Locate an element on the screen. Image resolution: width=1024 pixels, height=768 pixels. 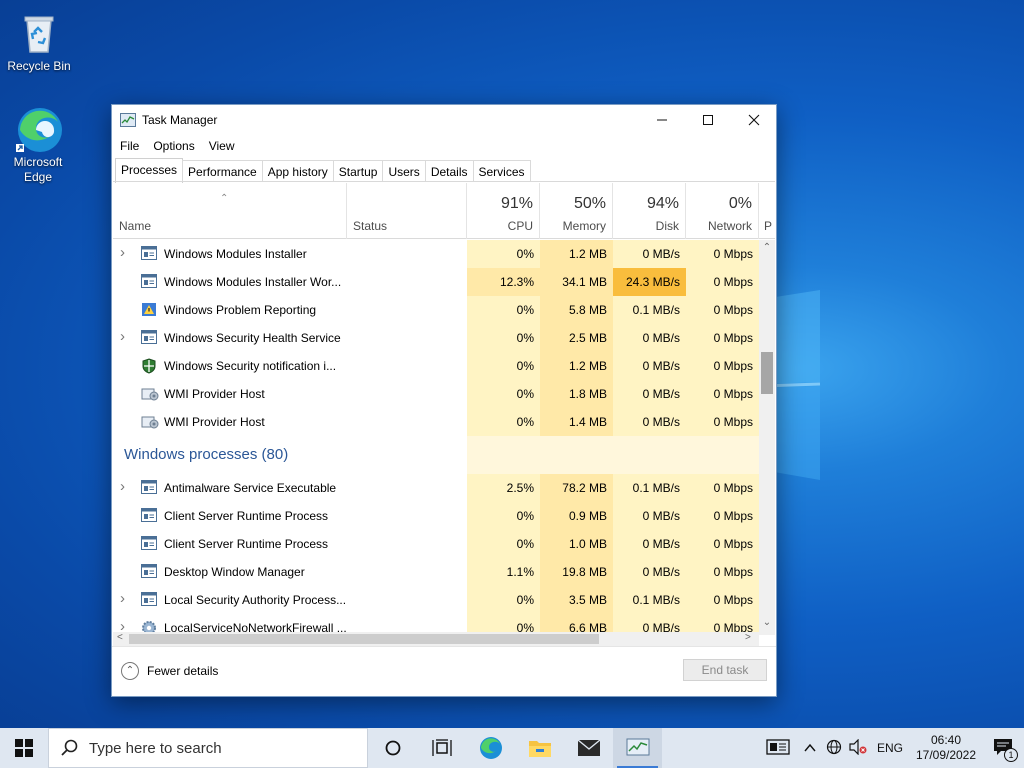
desktop-icon-recycle-bin: Recycle Bin is located at coordinates (39, 40).